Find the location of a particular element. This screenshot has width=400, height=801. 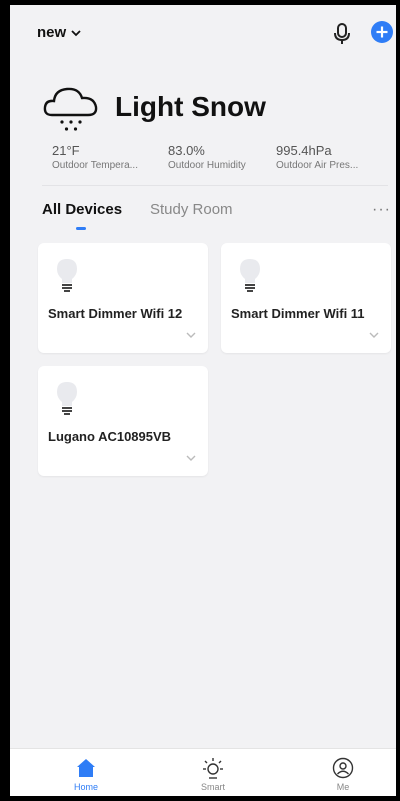

device-card: Lugano AC10895VB is located at coordinates (123, 421).